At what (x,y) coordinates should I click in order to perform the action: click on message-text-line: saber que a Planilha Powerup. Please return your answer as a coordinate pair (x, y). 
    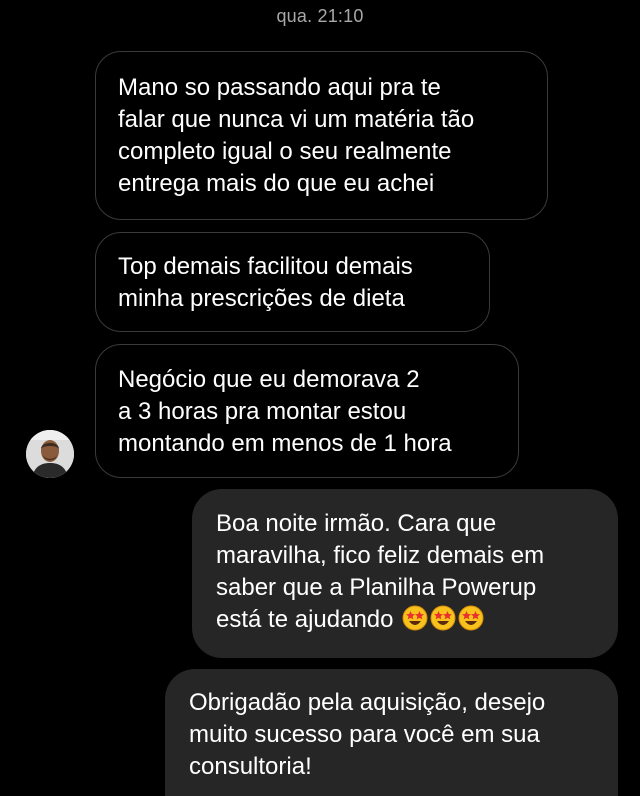
    Looking at the image, I should click on (376, 587).